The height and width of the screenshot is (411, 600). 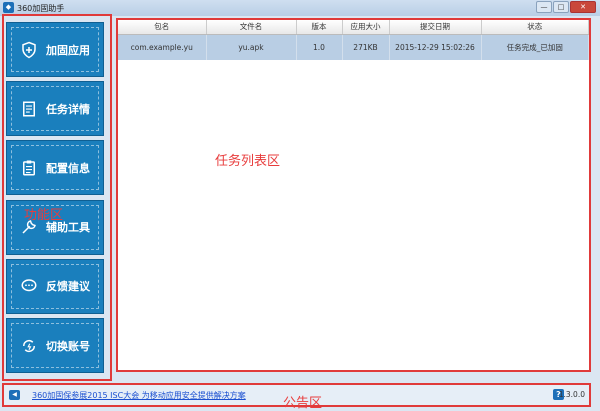 I want to click on sidebar-button-label: 配置信息, so click(x=68, y=168).